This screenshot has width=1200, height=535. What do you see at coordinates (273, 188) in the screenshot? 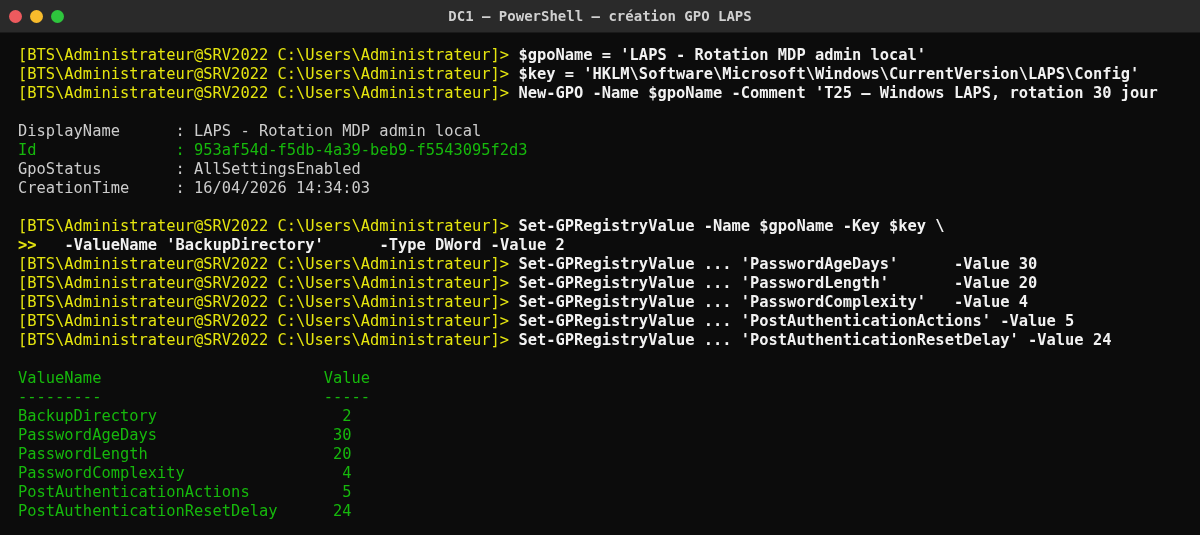
I see `property-value: : 16/04/2026 14:34:03` at bounding box center [273, 188].